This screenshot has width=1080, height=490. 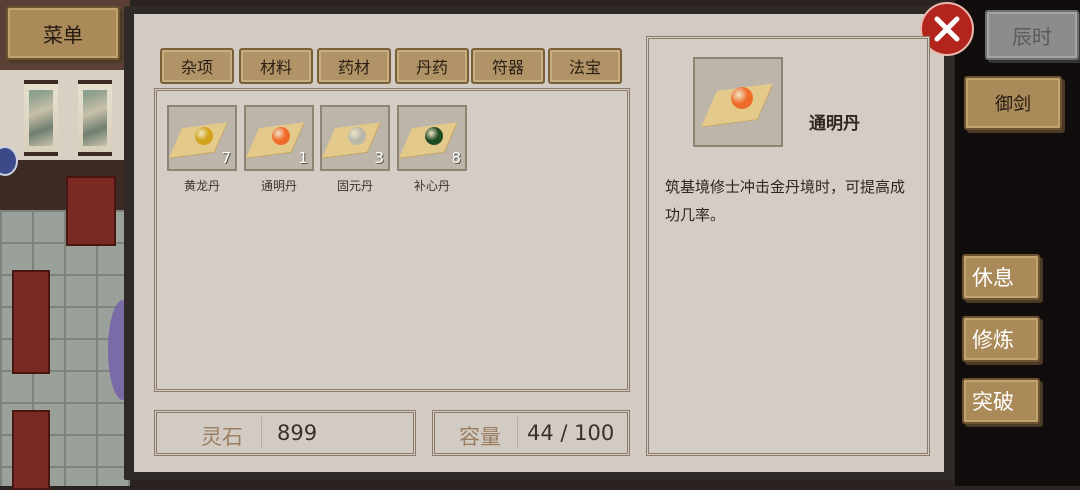 I want to click on tab-pills: 丹药, so click(x=432, y=66).